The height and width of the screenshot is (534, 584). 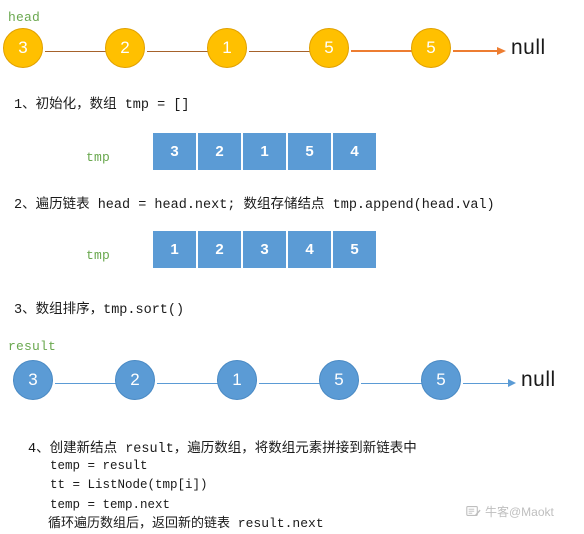 What do you see at coordinates (489, 383) in the screenshot?
I see `result-list-null-arrow` at bounding box center [489, 383].